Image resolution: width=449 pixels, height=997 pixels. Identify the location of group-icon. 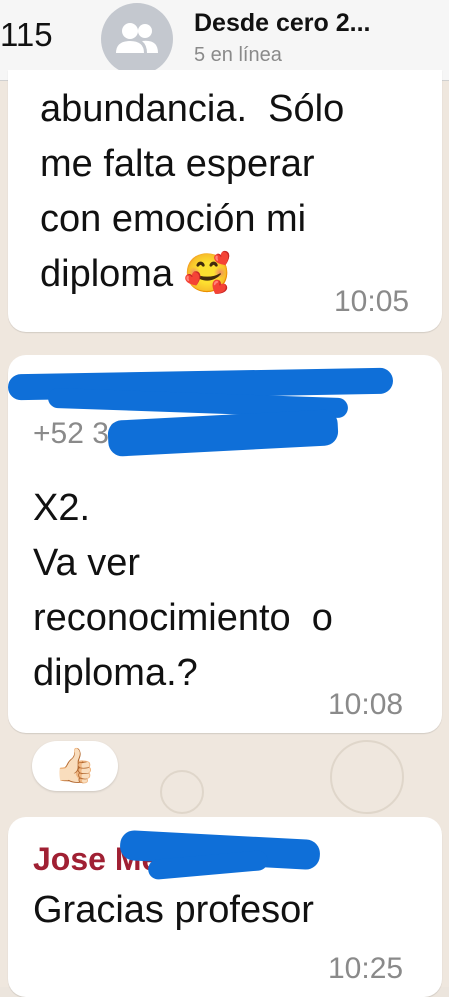
(137, 38).